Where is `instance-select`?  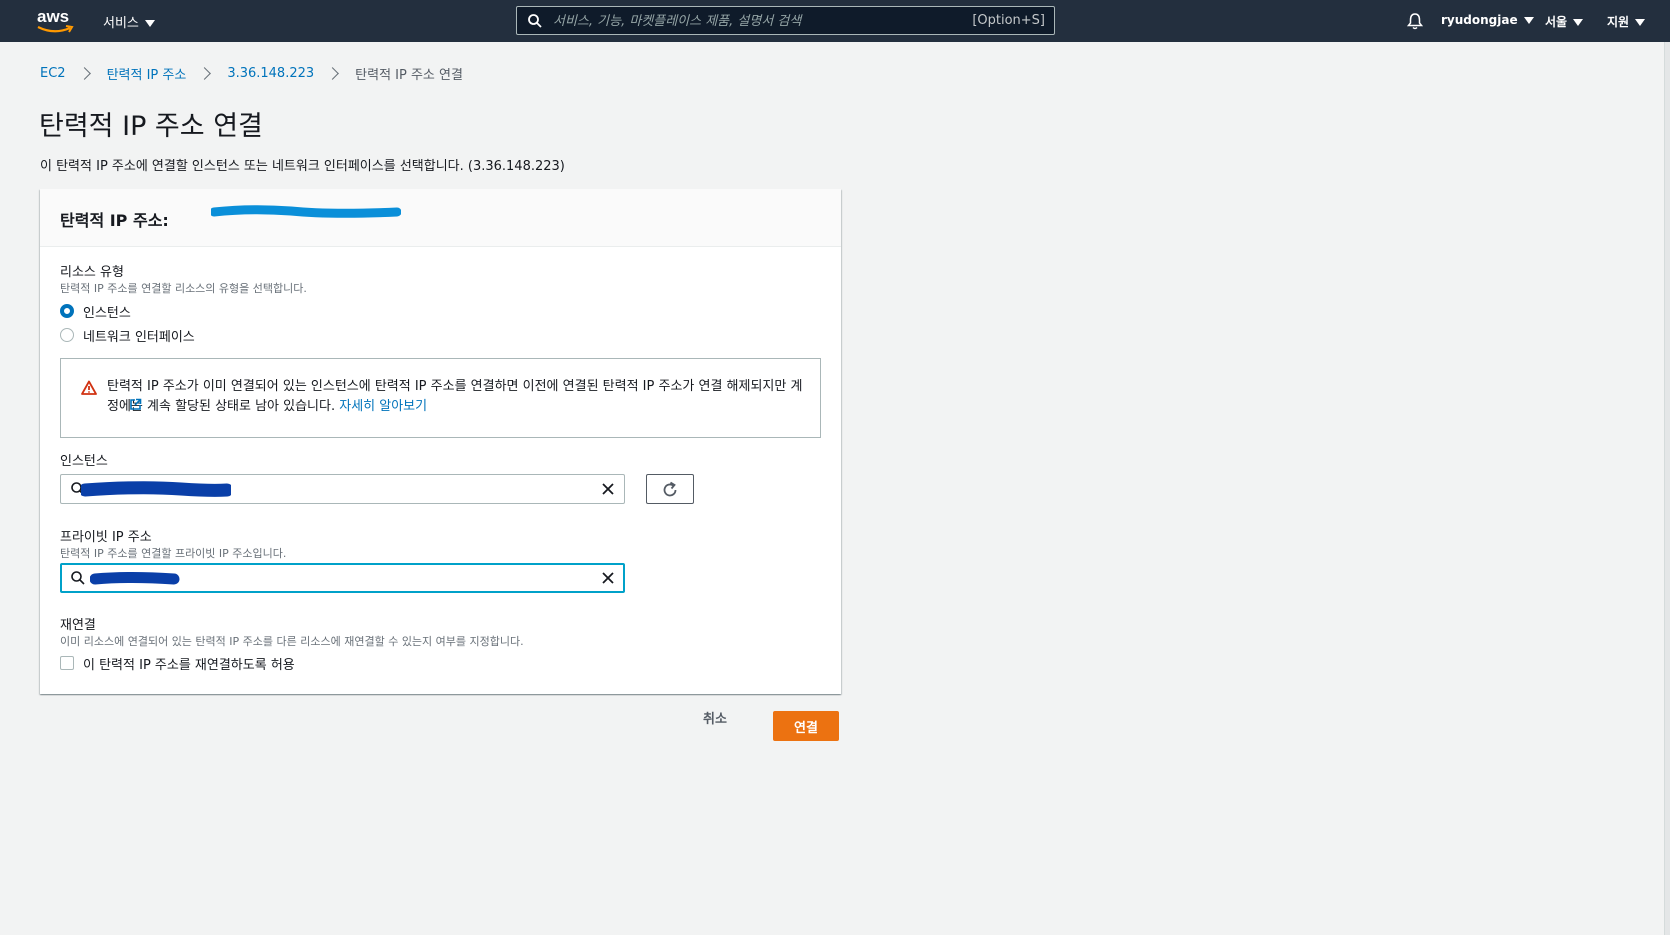 instance-select is located at coordinates (342, 489).